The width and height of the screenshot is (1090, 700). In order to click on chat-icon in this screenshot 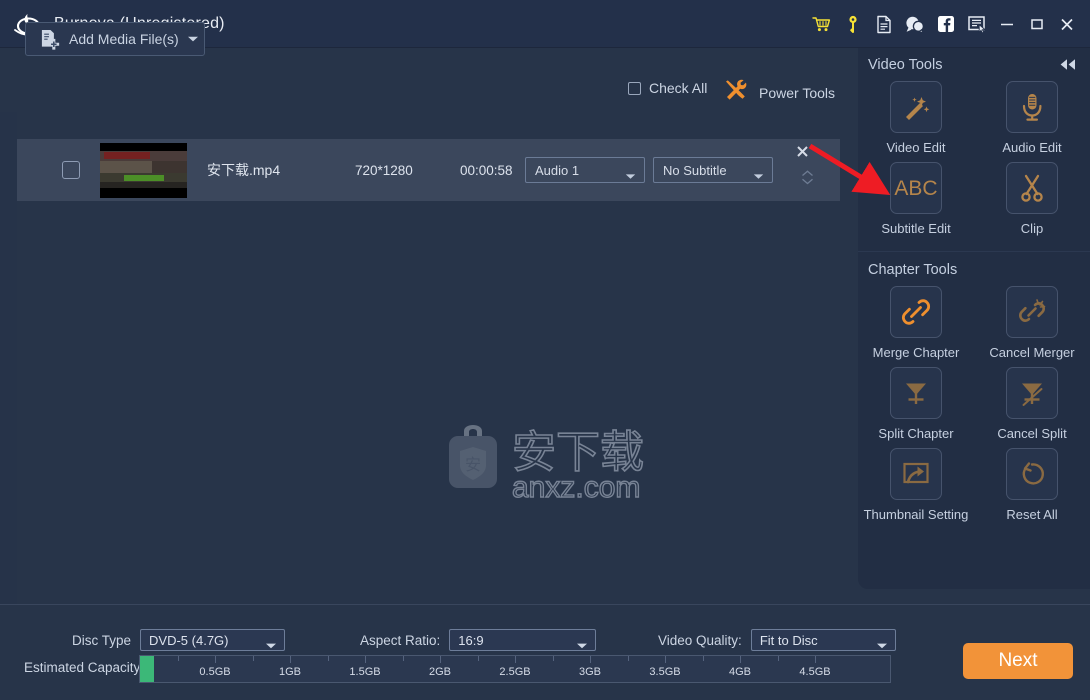, I will do `click(914, 24)`.